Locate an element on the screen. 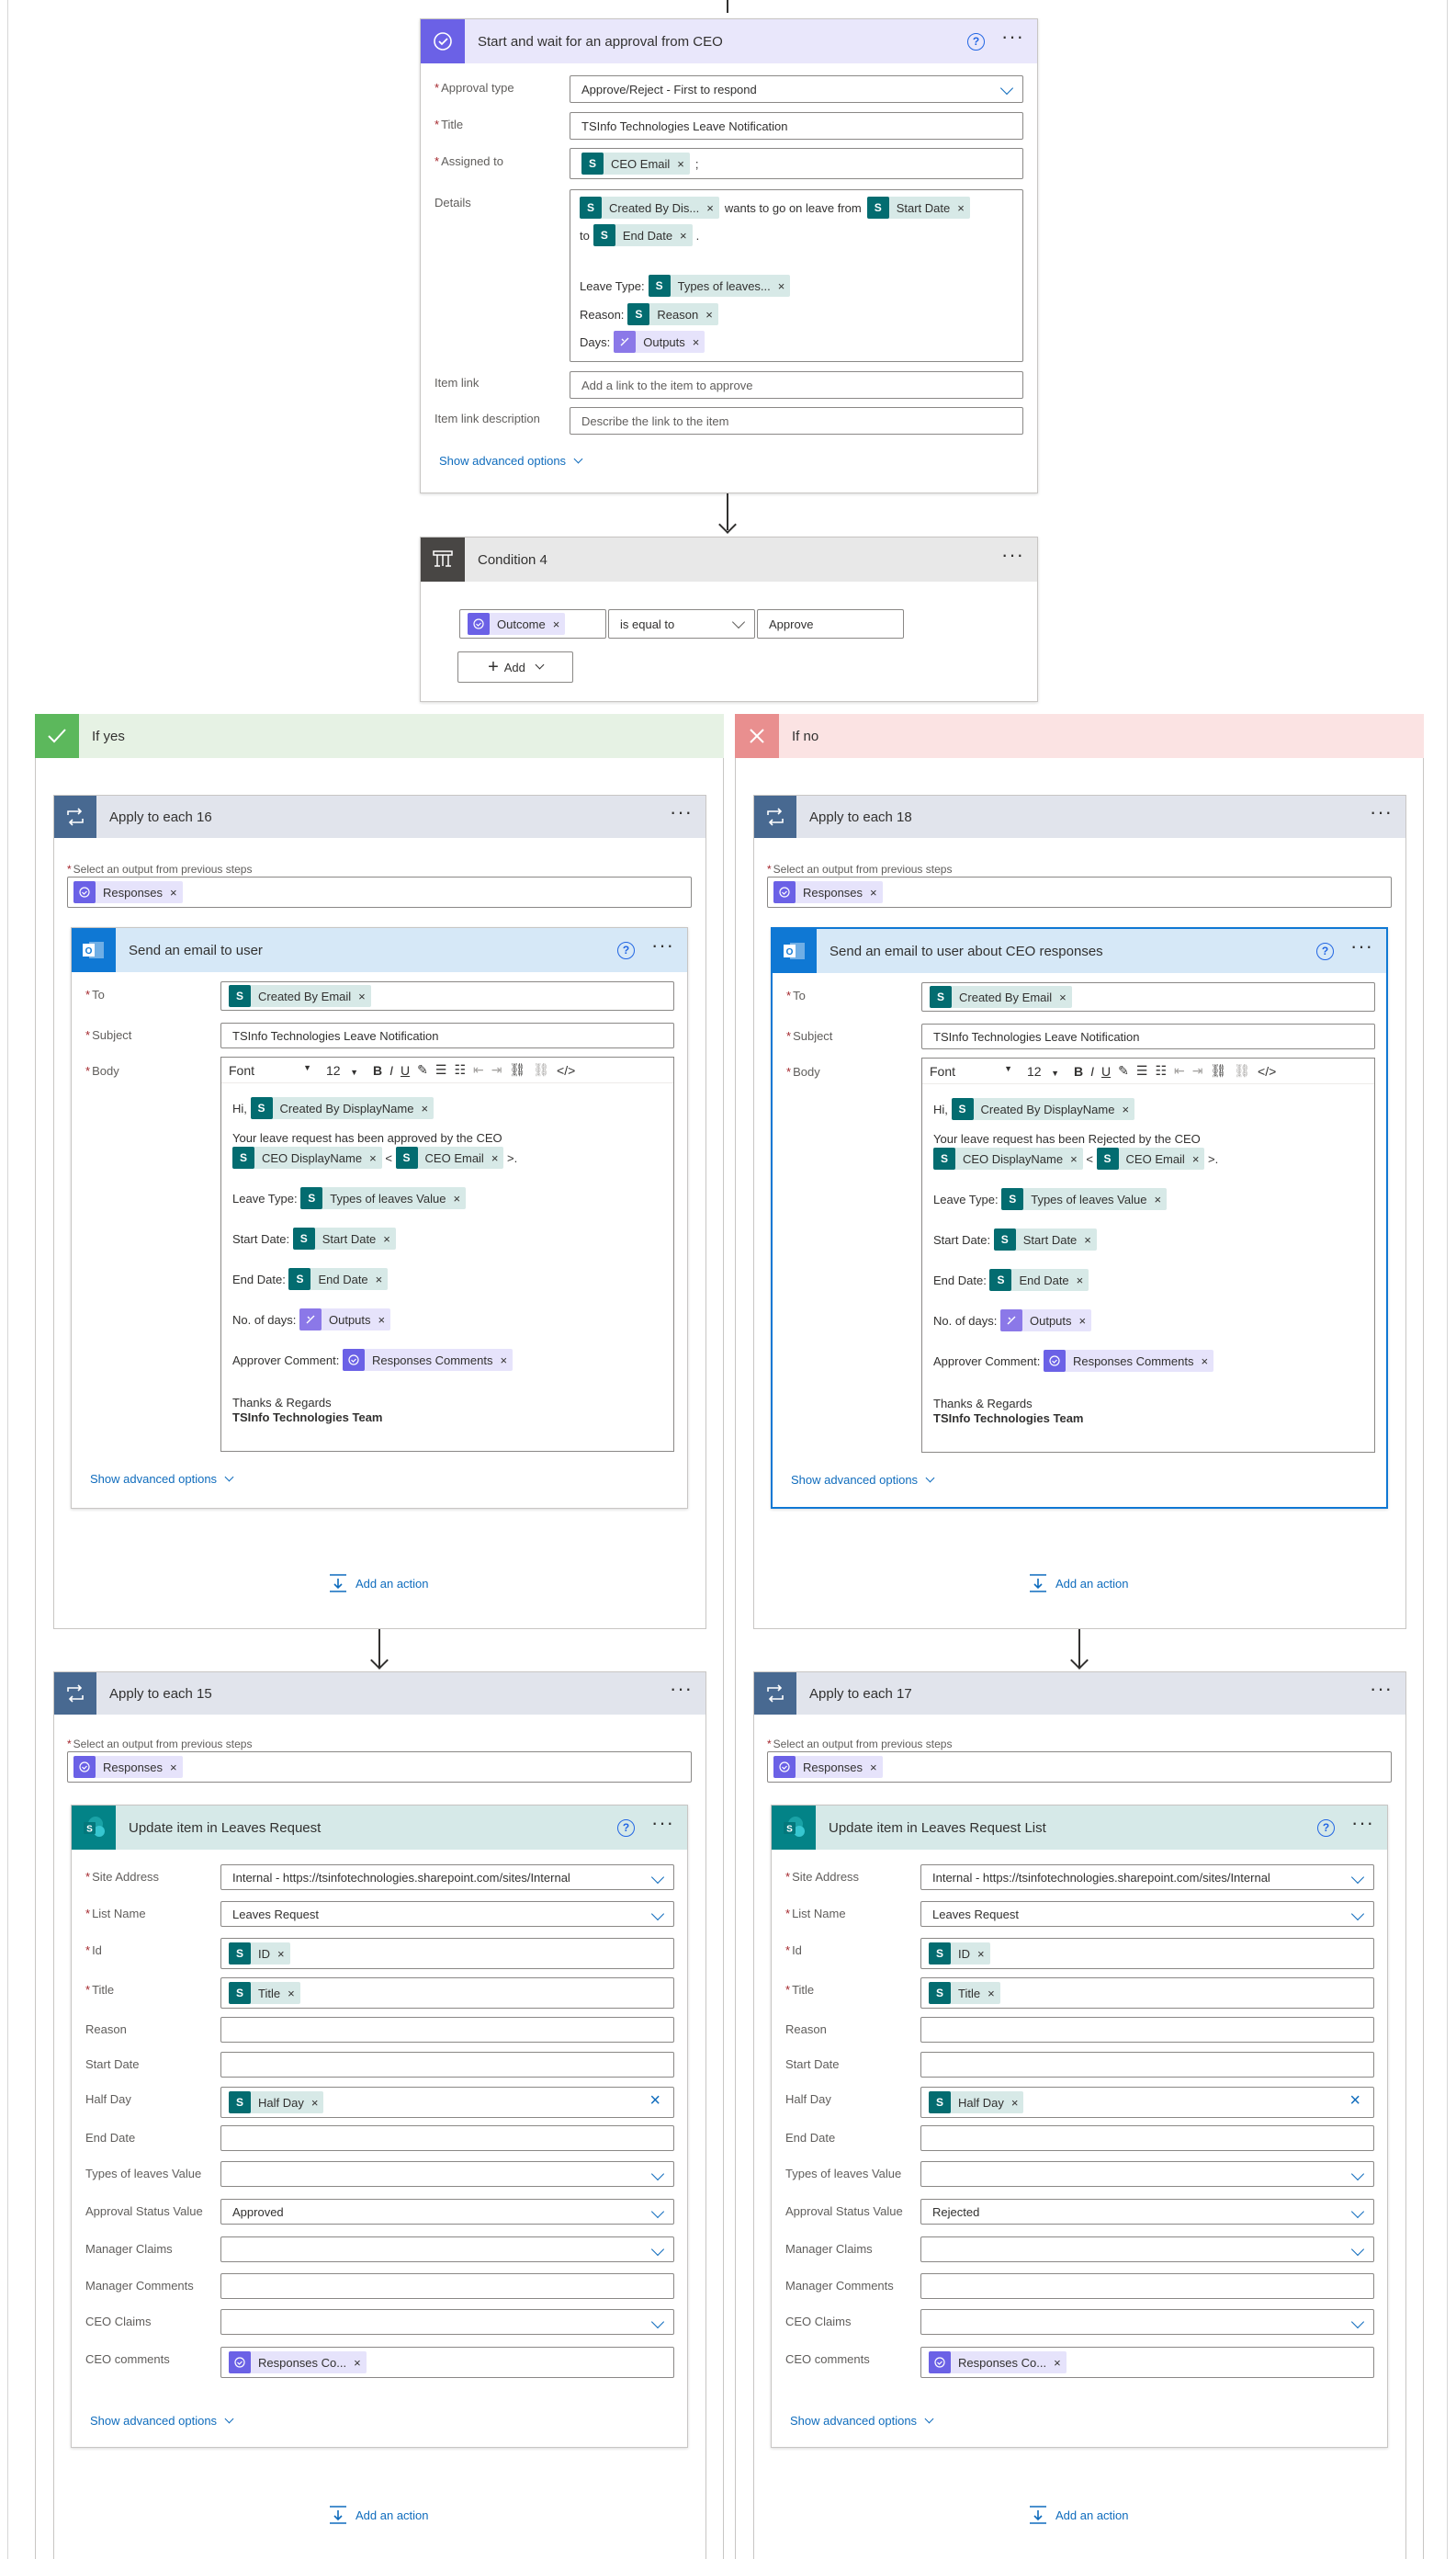 The image size is (1456, 2559). clear-icon: × is located at coordinates (1354, 2101).